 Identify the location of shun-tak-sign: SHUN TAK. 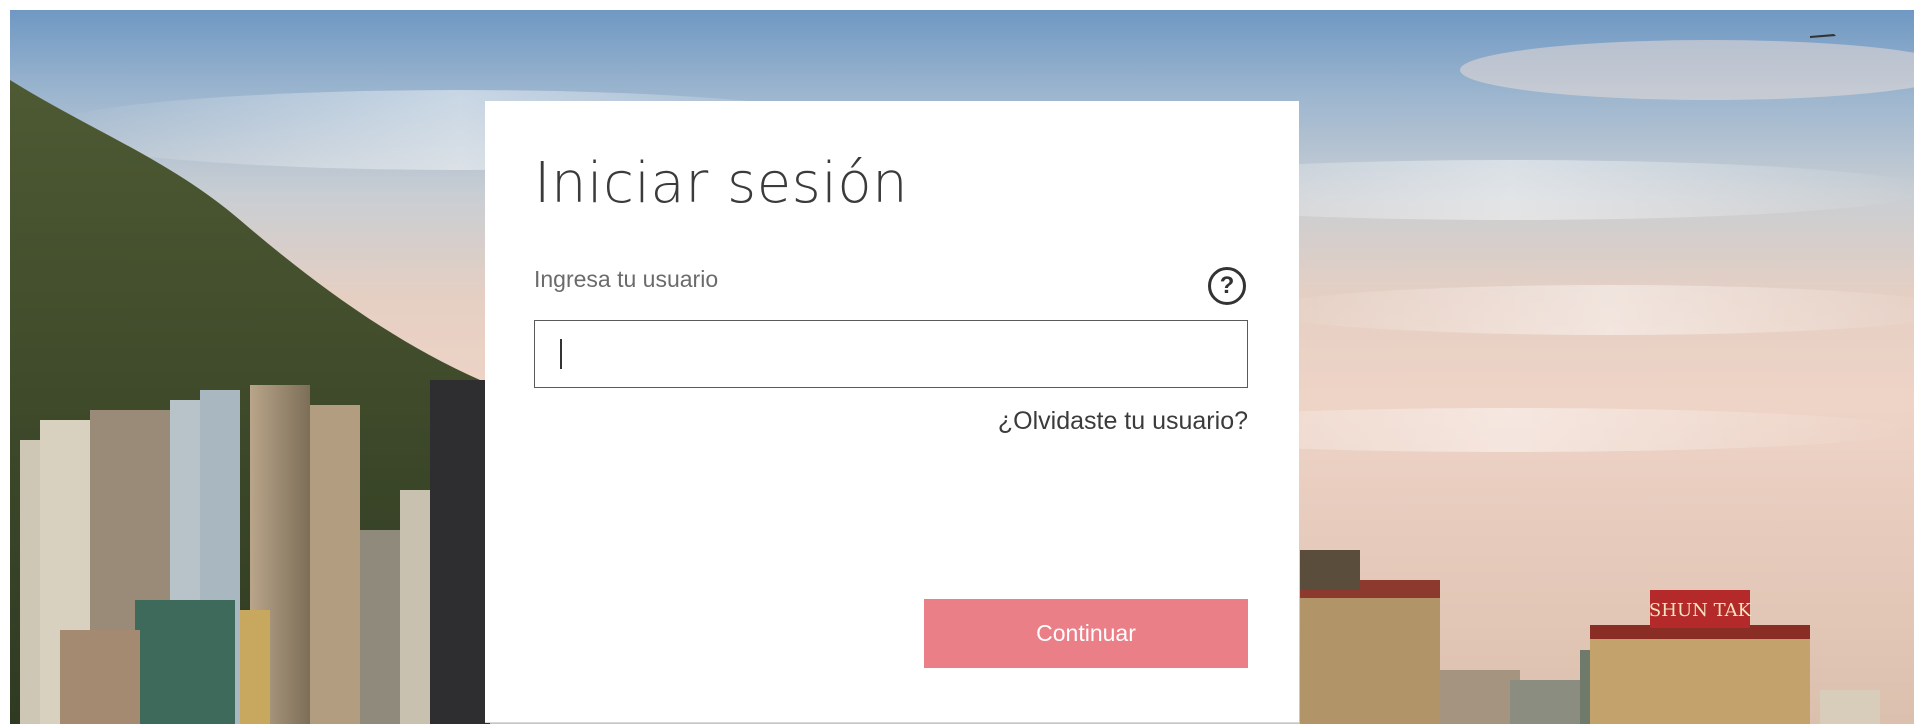
(1700, 610).